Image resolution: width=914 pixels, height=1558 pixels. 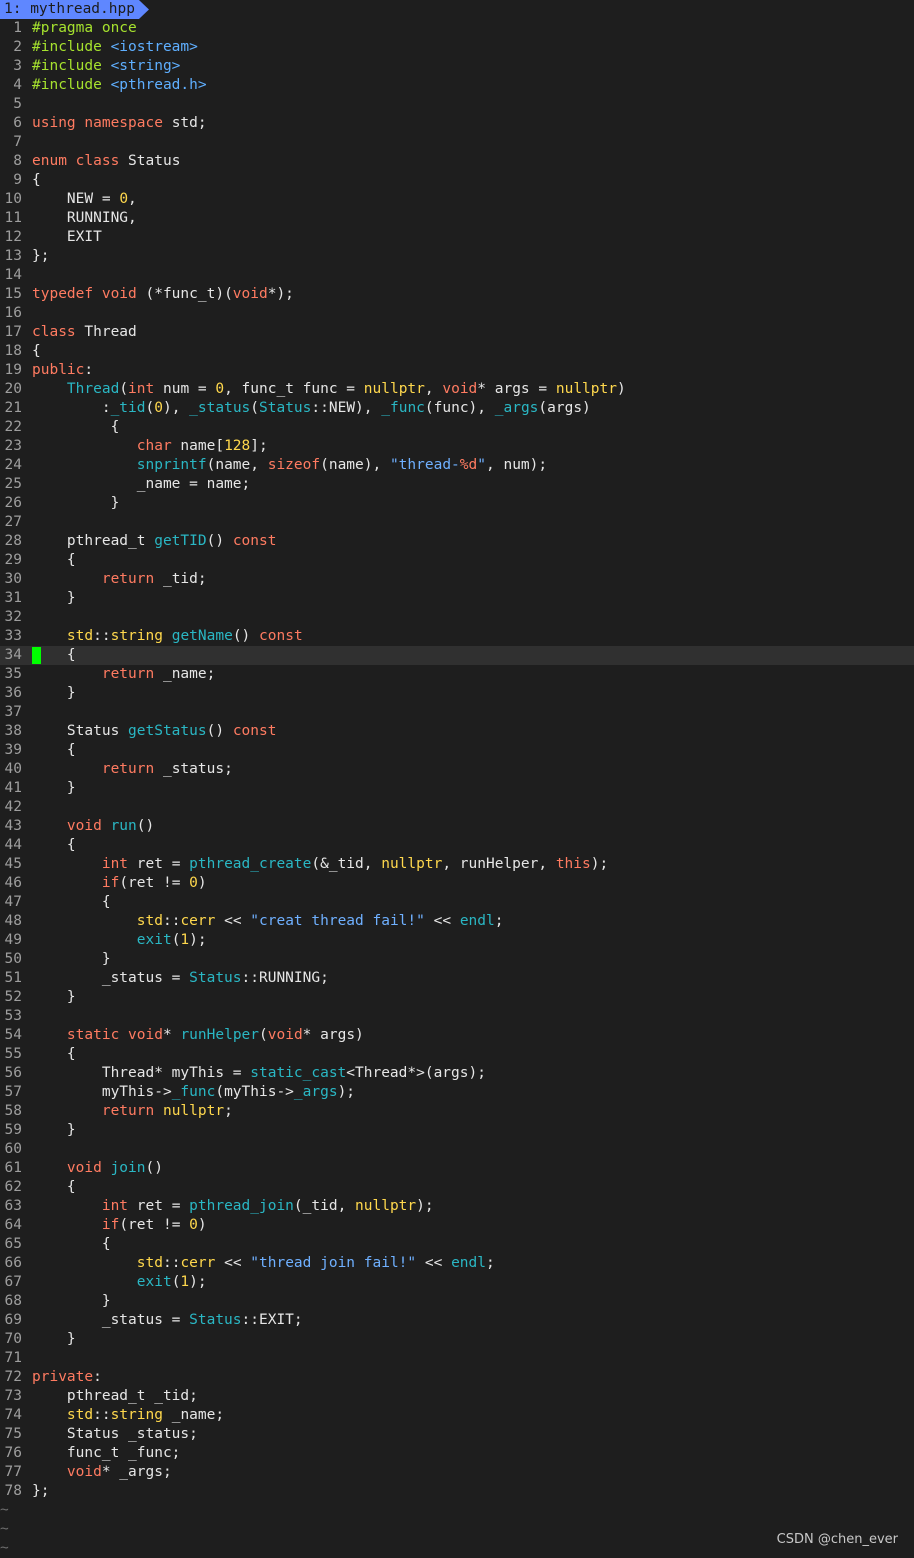 I want to click on code-line: 42, so click(x=457, y=807).